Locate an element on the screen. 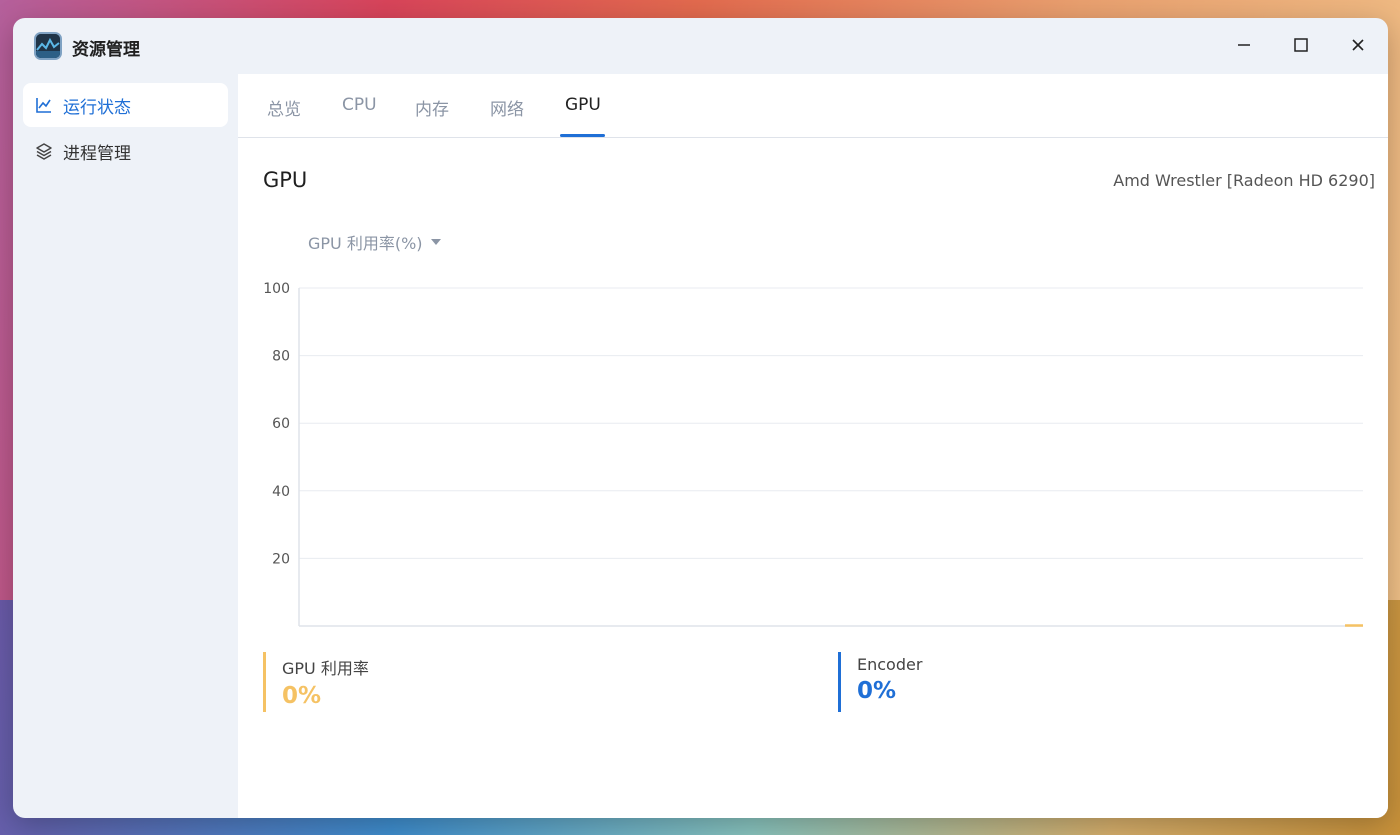 This screenshot has height=835, width=1400. y-tick-label: 60 is located at coordinates (281, 424).